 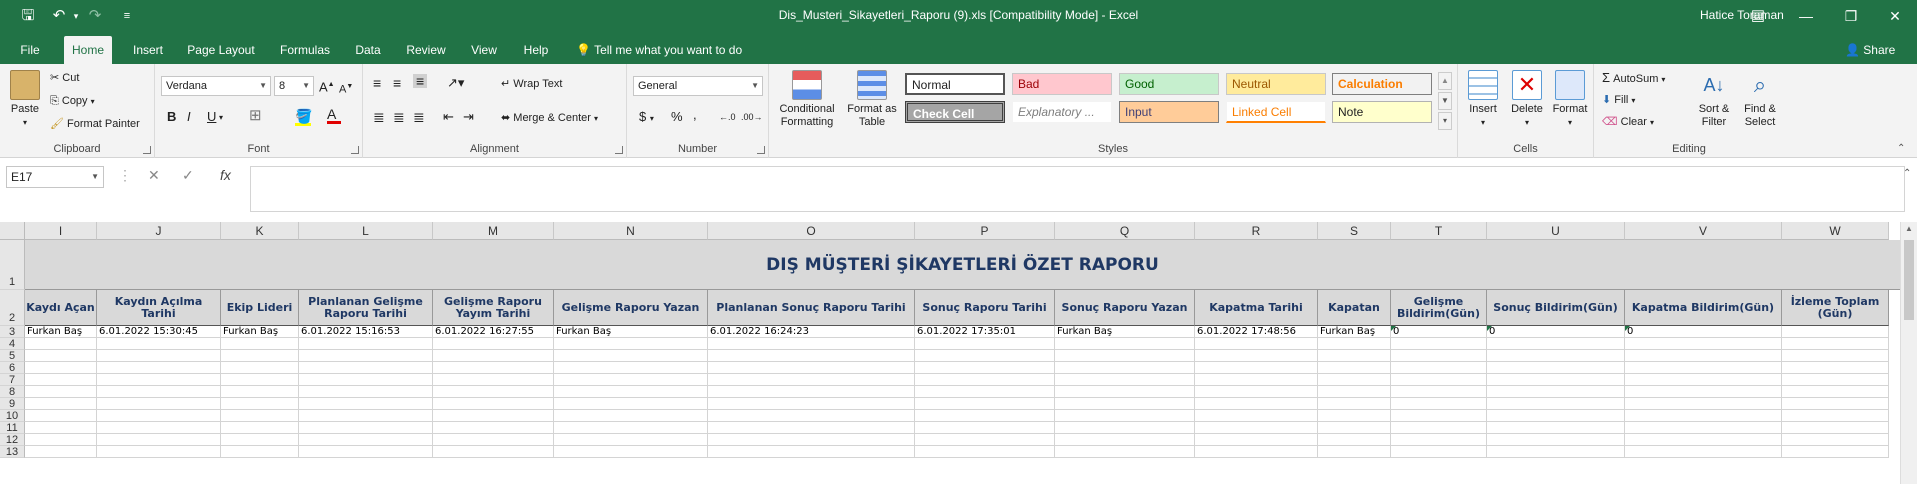 What do you see at coordinates (12, 380) in the screenshot?
I see `row-header-7: 7` at bounding box center [12, 380].